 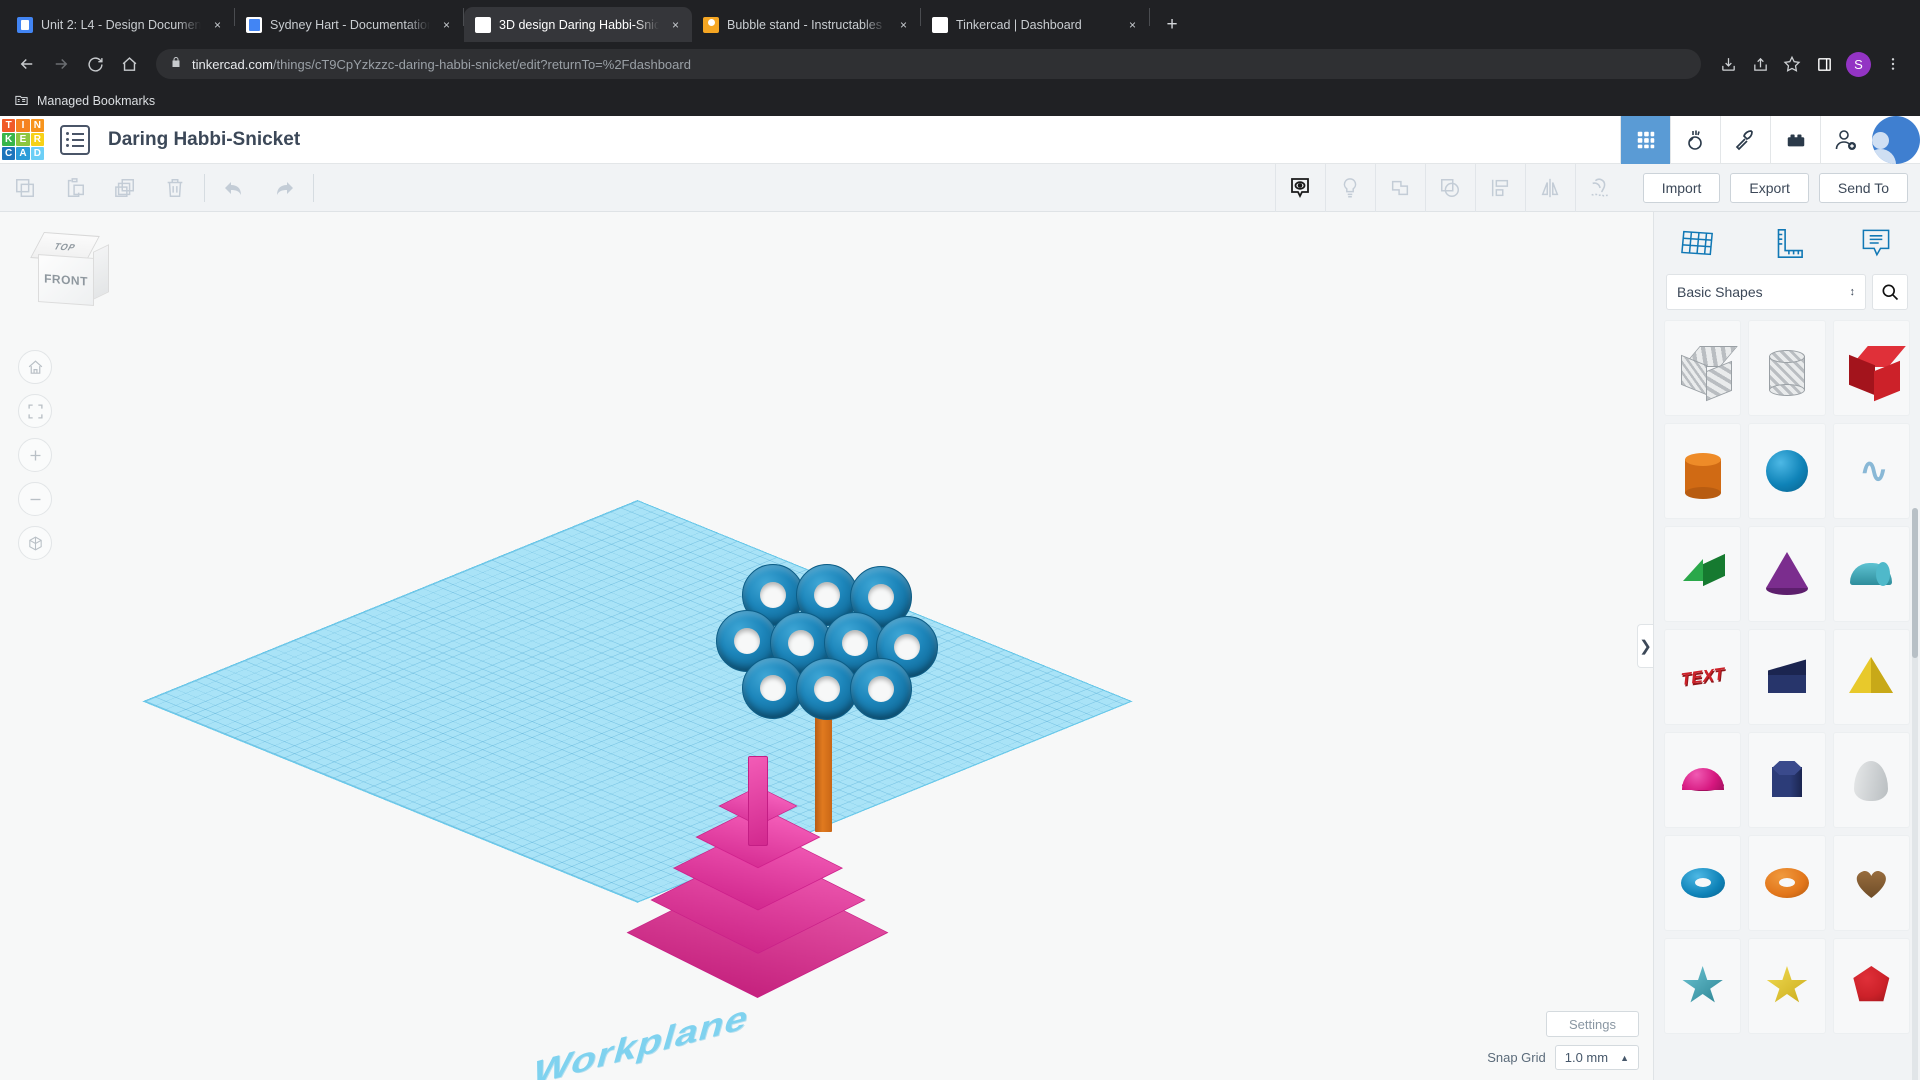 What do you see at coordinates (1450, 188) in the screenshot?
I see `ungroup-icon` at bounding box center [1450, 188].